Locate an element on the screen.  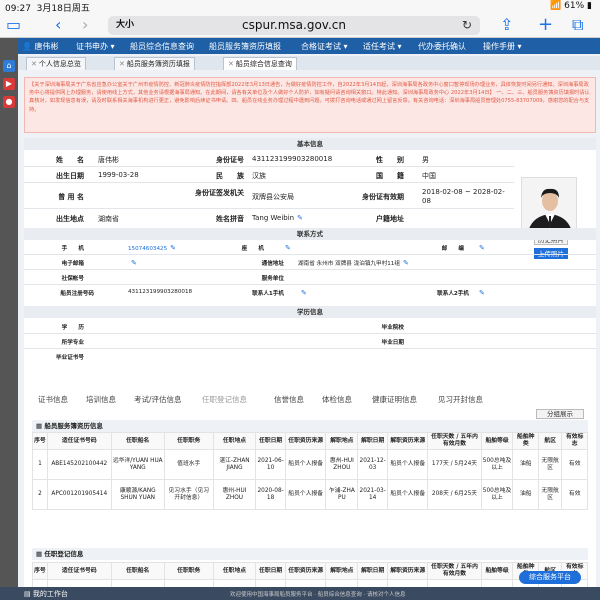
contact1-value: ✎ is located at coordinates (302, 293).